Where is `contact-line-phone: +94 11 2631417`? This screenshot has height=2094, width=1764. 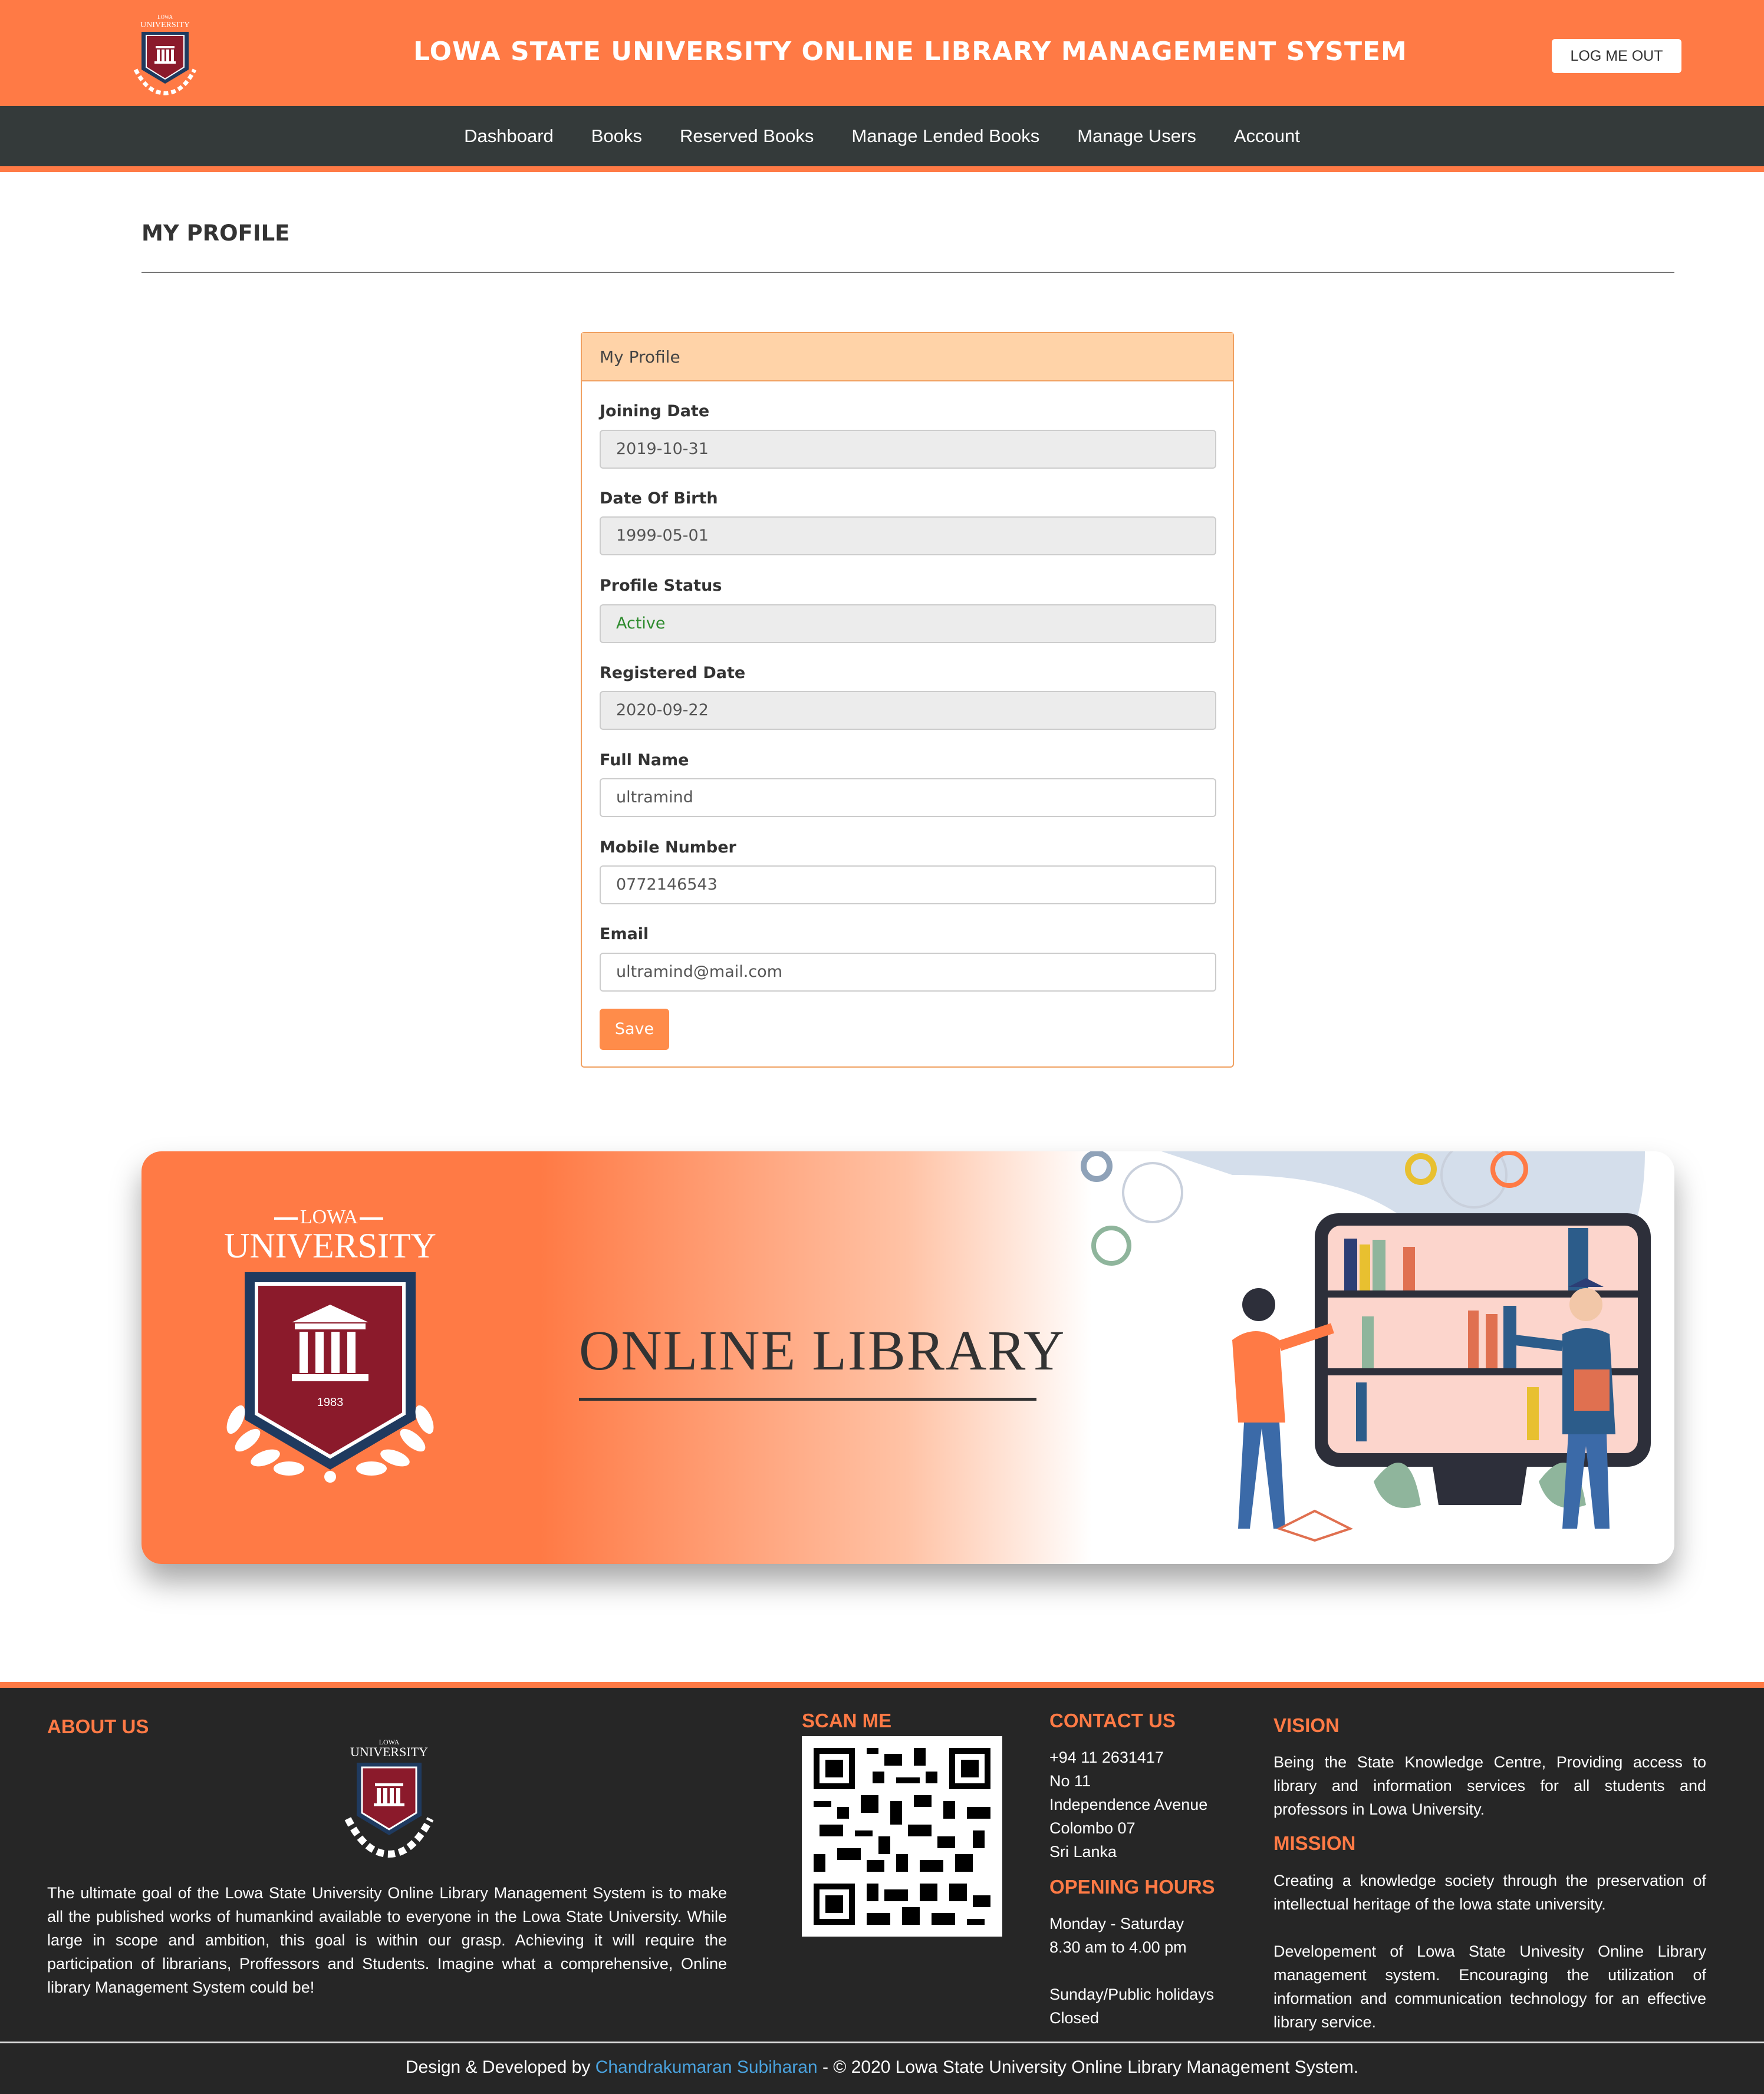
contact-line-phone: +94 11 2631417 is located at coordinates (1106, 1757).